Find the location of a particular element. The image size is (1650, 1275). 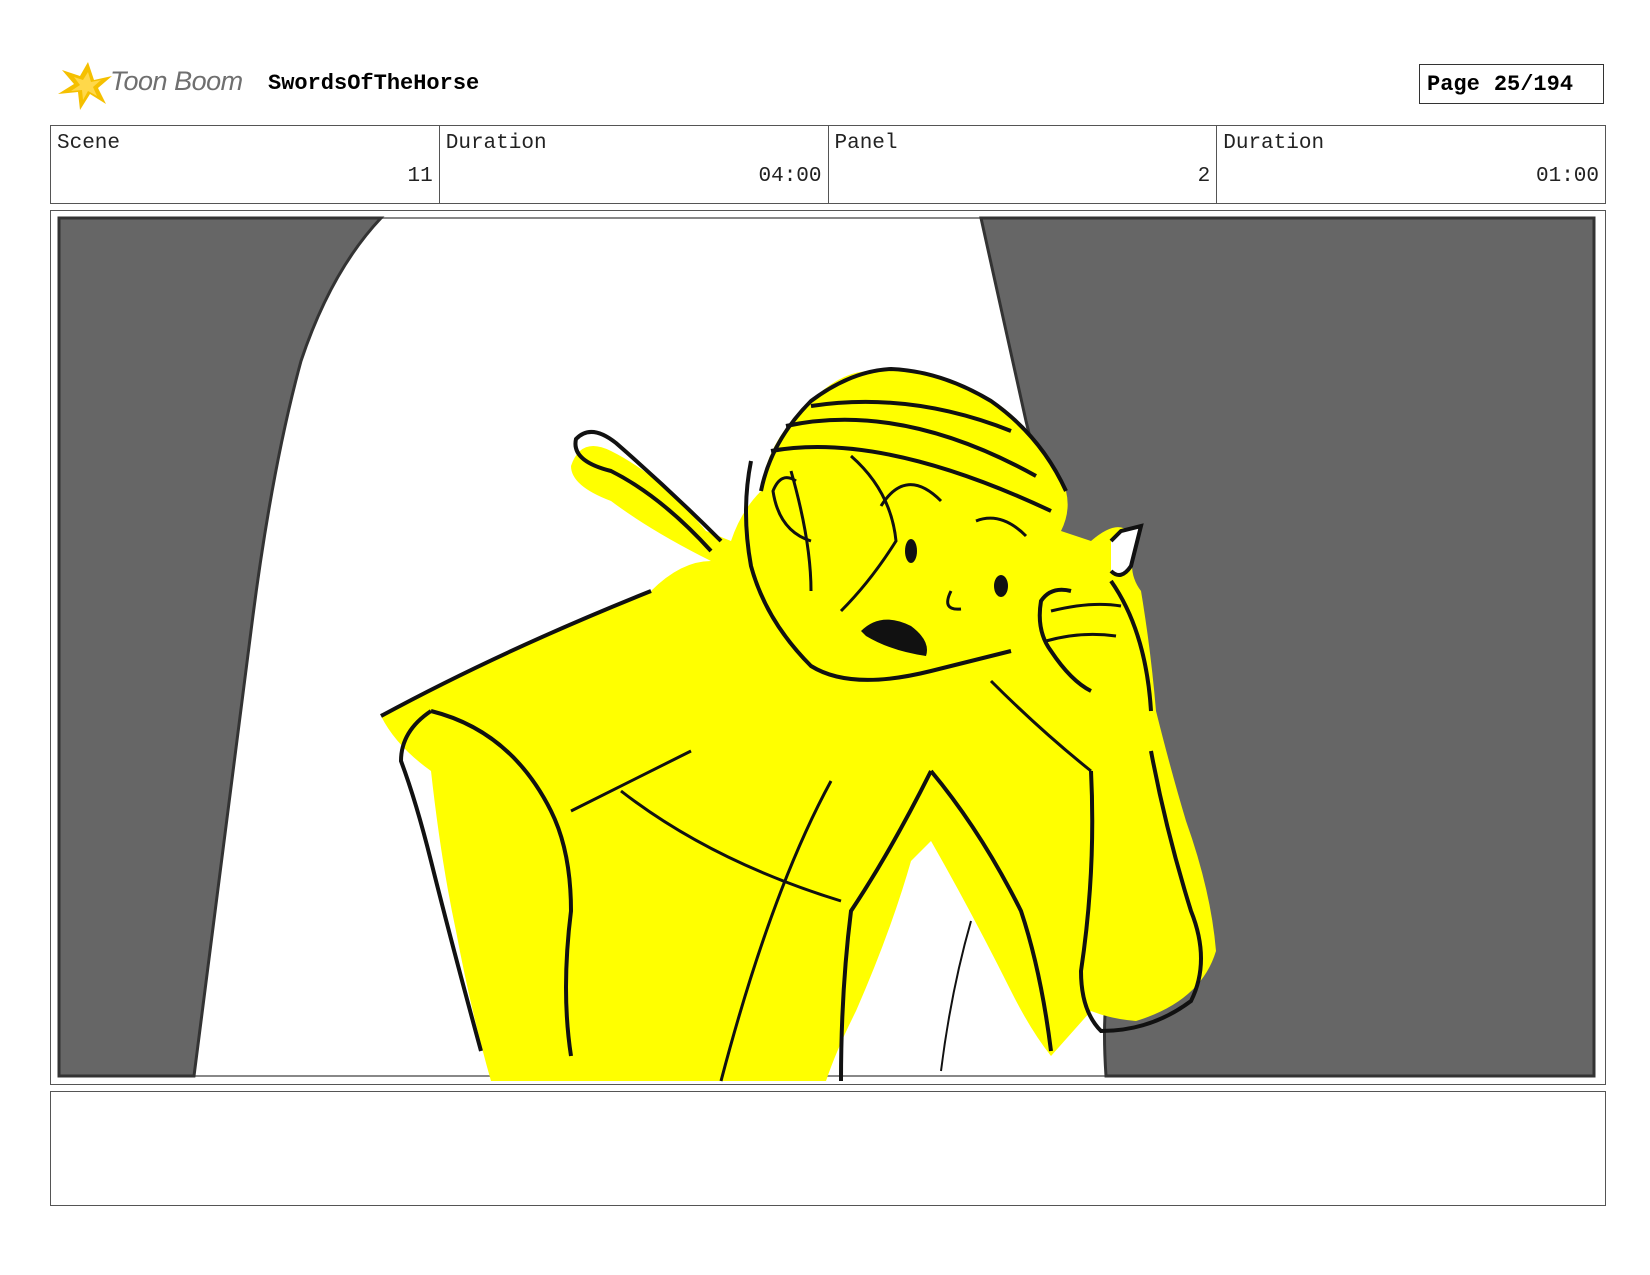

panel-notes is located at coordinates (828, 1148).